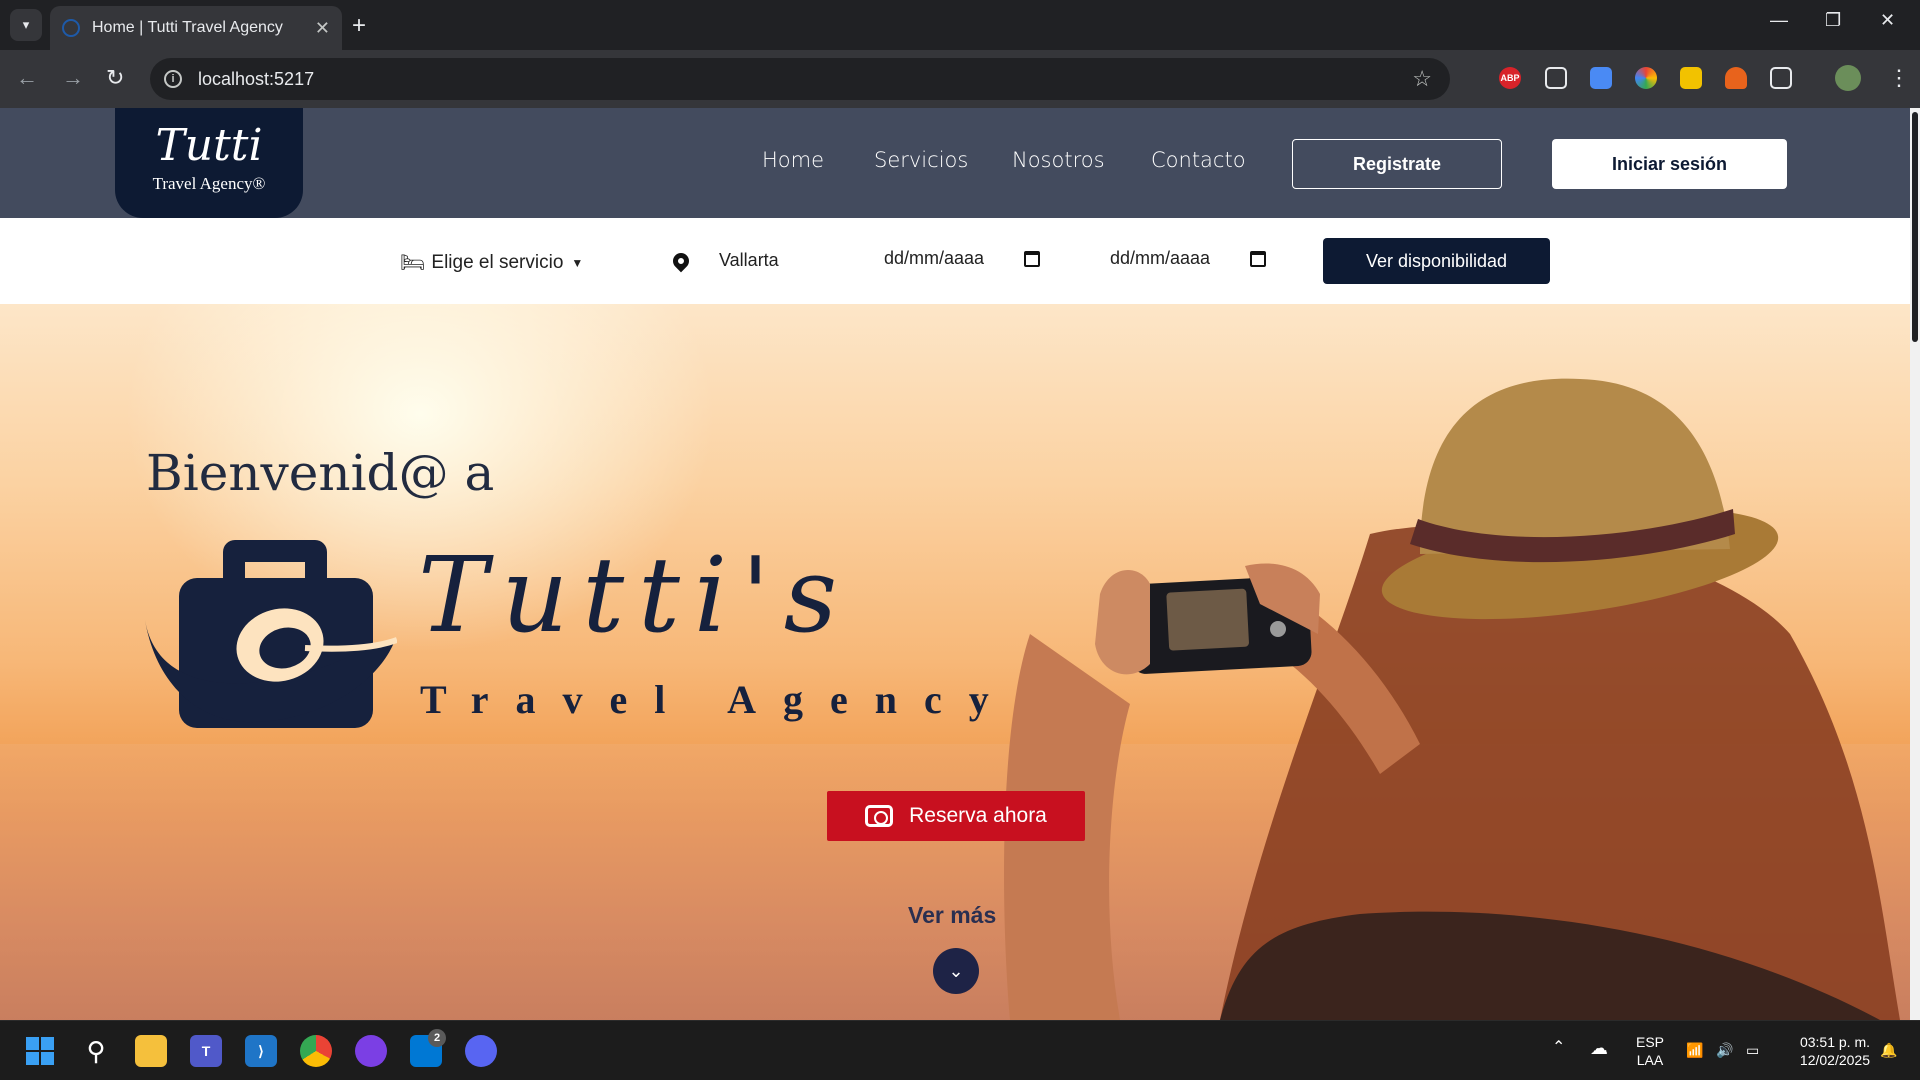 This screenshot has height=1080, width=1920. Describe the element at coordinates (1834, 1042) in the screenshot. I see `clock-time: 03:51 p. m.` at that location.